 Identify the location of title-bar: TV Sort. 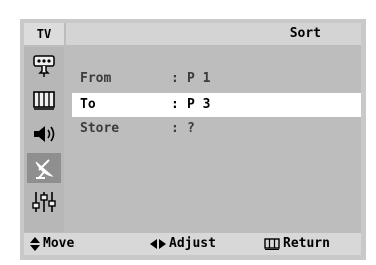
(192, 34).